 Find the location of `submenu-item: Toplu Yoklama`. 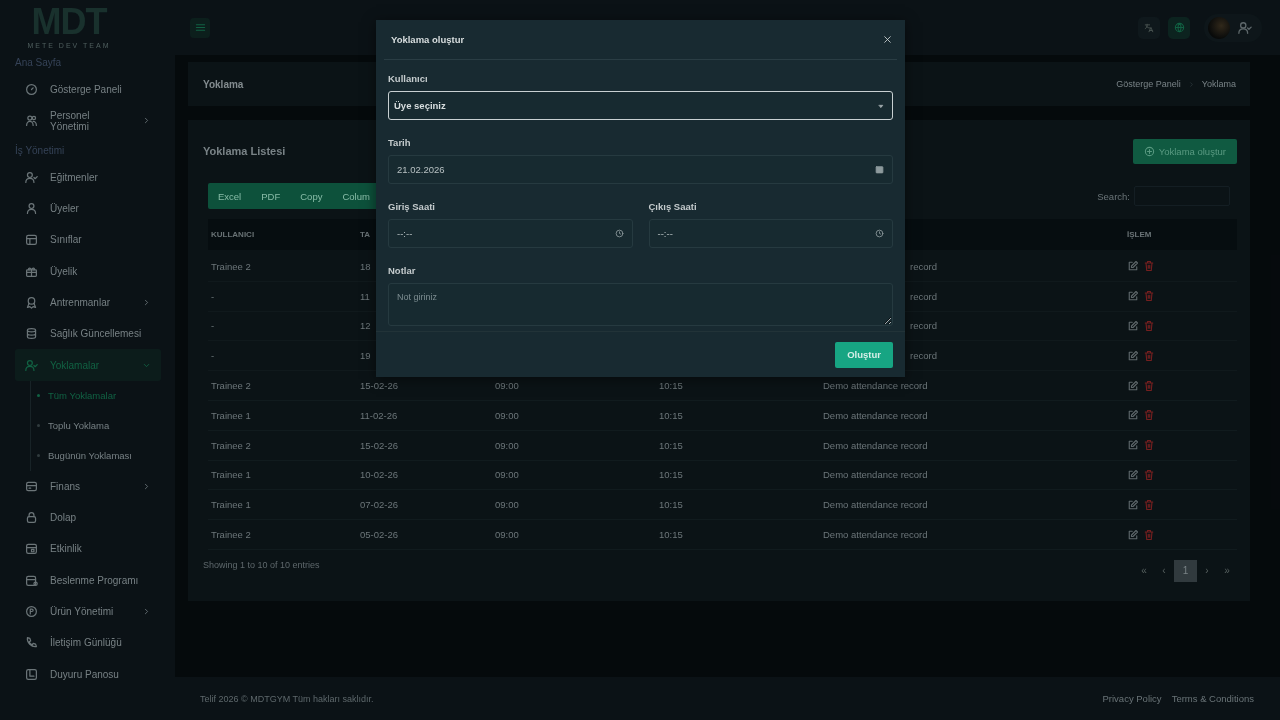

submenu-item: Toplu Yoklama is located at coordinates (106, 425).